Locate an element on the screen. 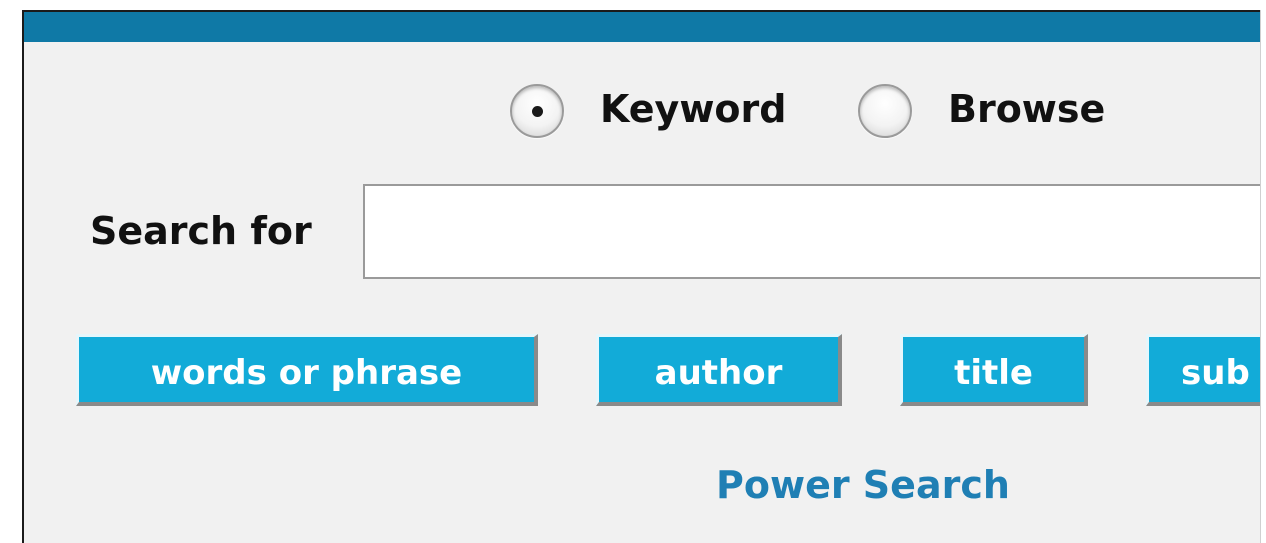 The image size is (1266, 543). browse-radio is located at coordinates (885, 111).